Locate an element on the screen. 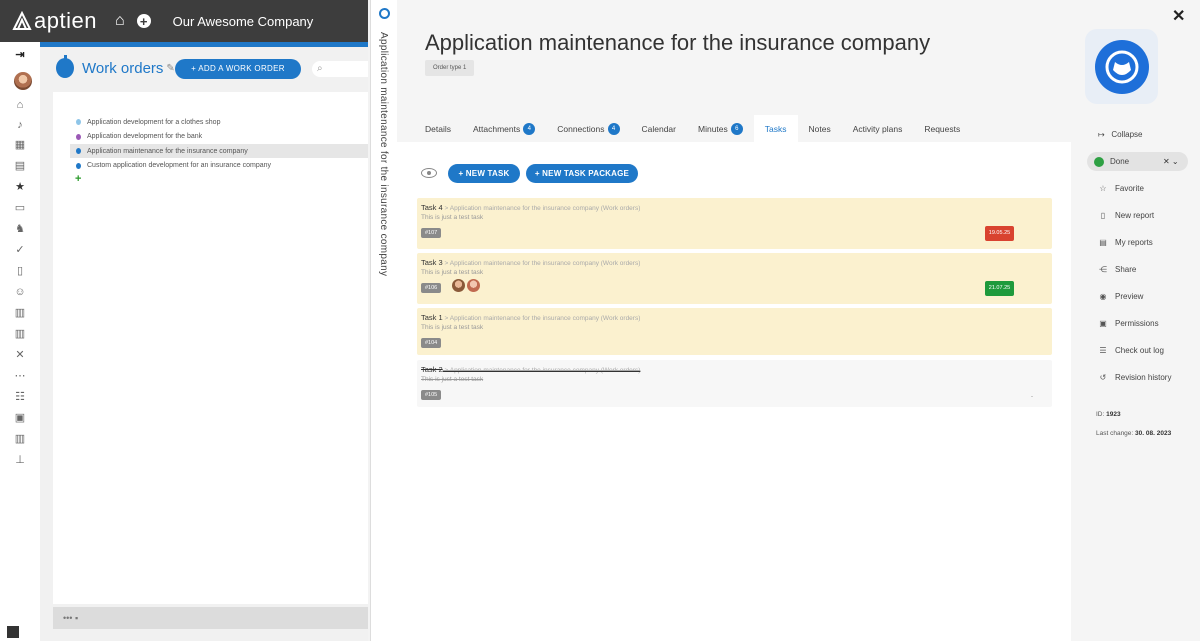 The image size is (1200, 641). status-dot-icon is located at coordinates (1099, 161).